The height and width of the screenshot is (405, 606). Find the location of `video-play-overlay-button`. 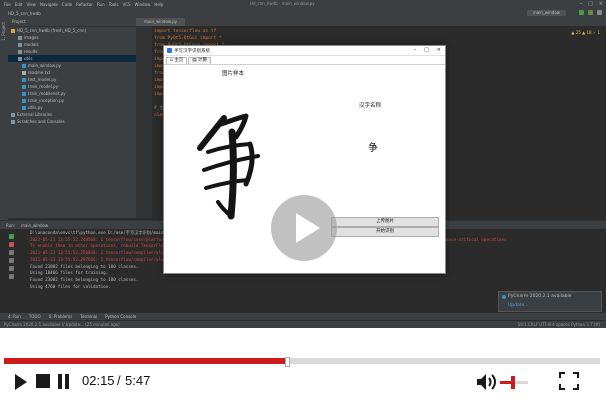

video-play-overlay-button is located at coordinates (304, 228).